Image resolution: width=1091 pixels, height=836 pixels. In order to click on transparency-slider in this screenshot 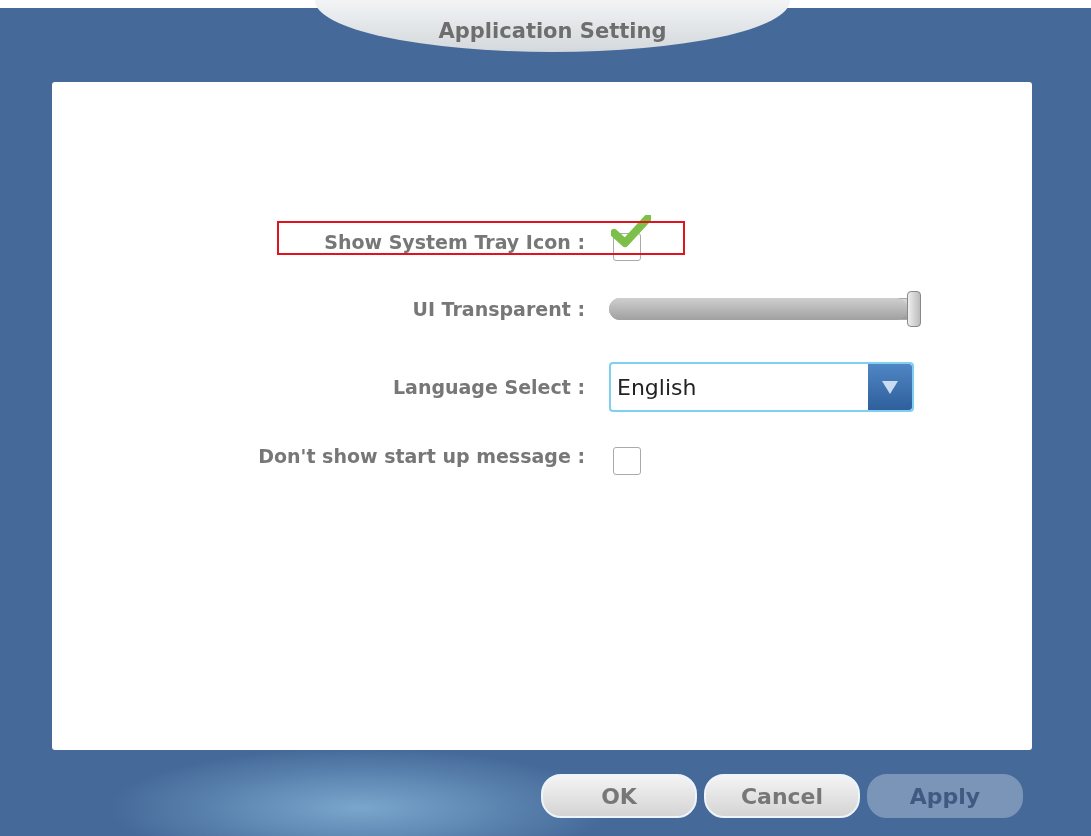, I will do `click(765, 309)`.